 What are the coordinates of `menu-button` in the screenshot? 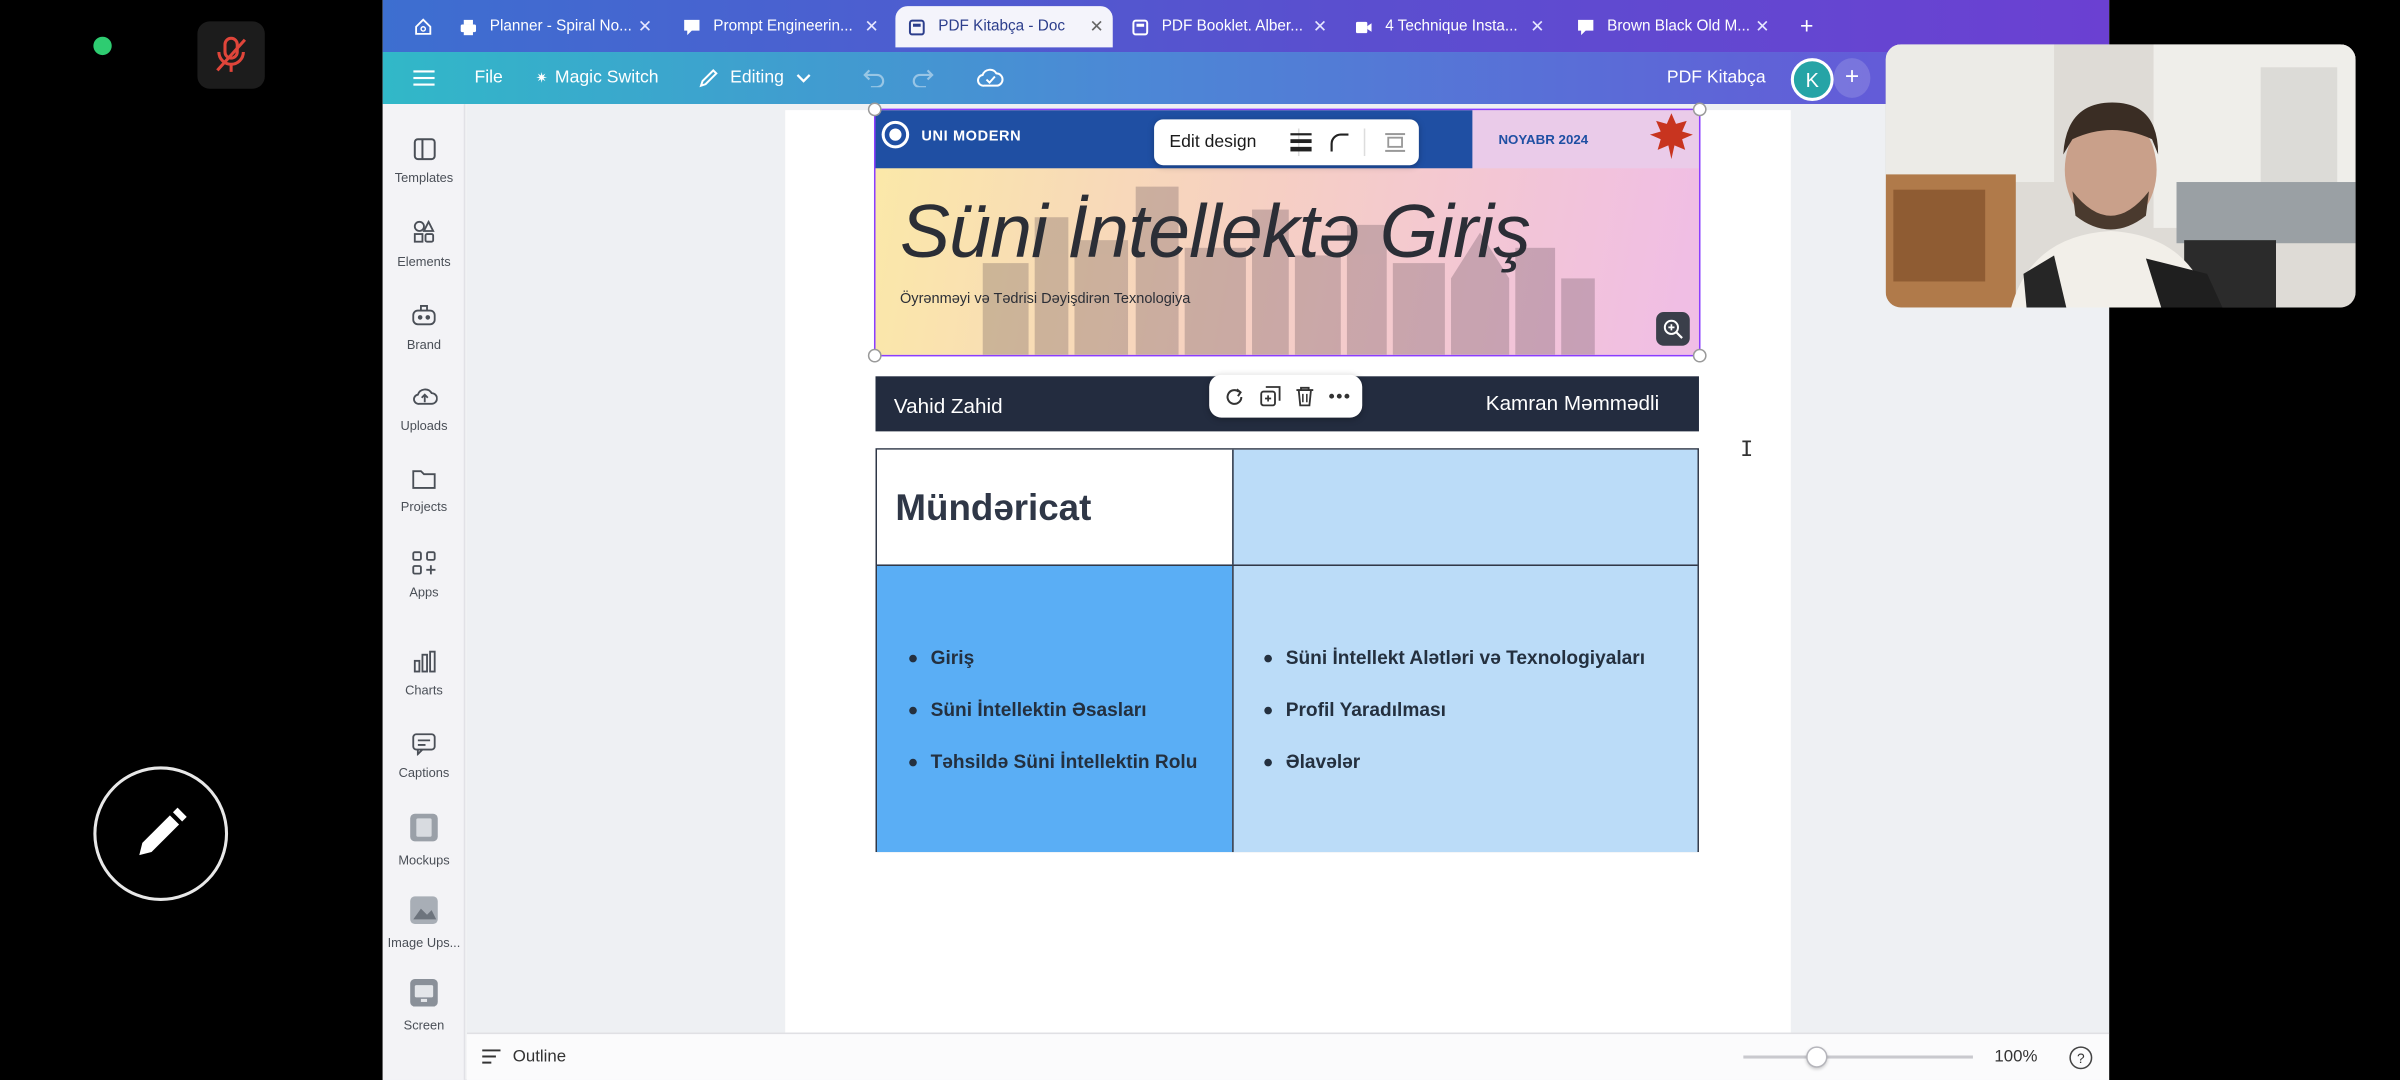 It's located at (424, 78).